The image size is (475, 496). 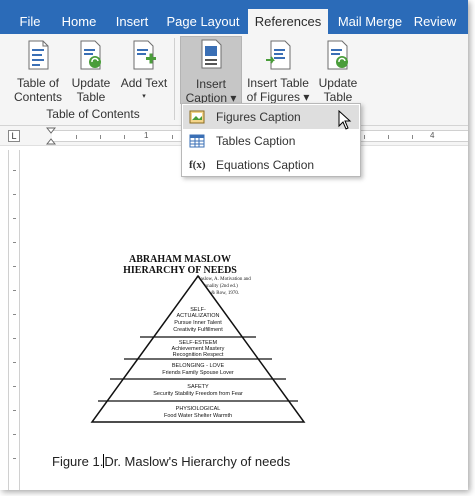 I want to click on figure-heading: ABRAHAM MASLOW HIERARCHY OF NEEDS, so click(x=180, y=265).